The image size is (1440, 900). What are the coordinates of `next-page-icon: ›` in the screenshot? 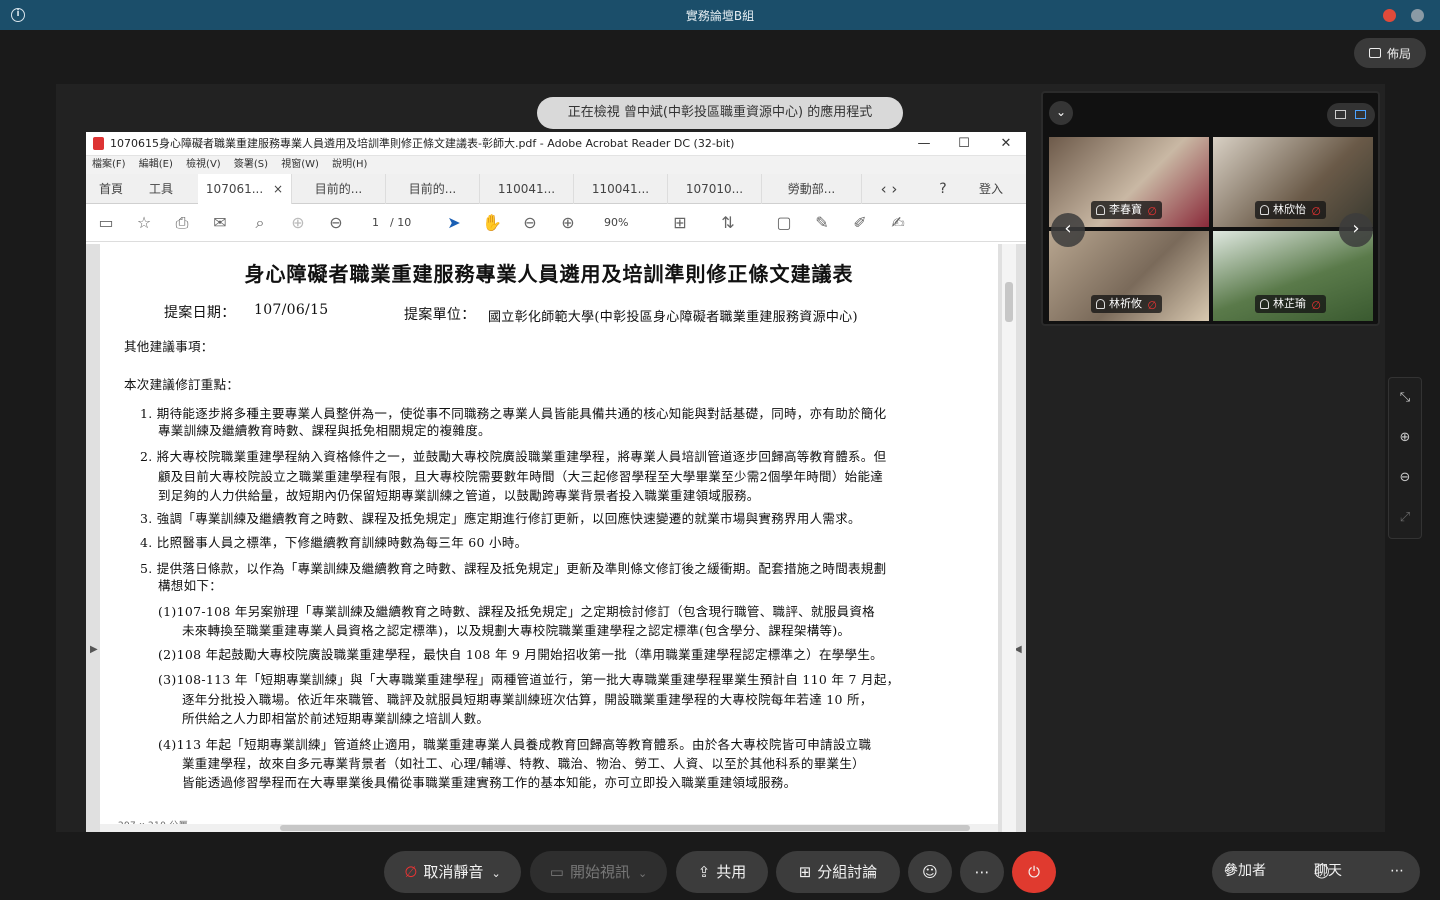 It's located at (1356, 230).